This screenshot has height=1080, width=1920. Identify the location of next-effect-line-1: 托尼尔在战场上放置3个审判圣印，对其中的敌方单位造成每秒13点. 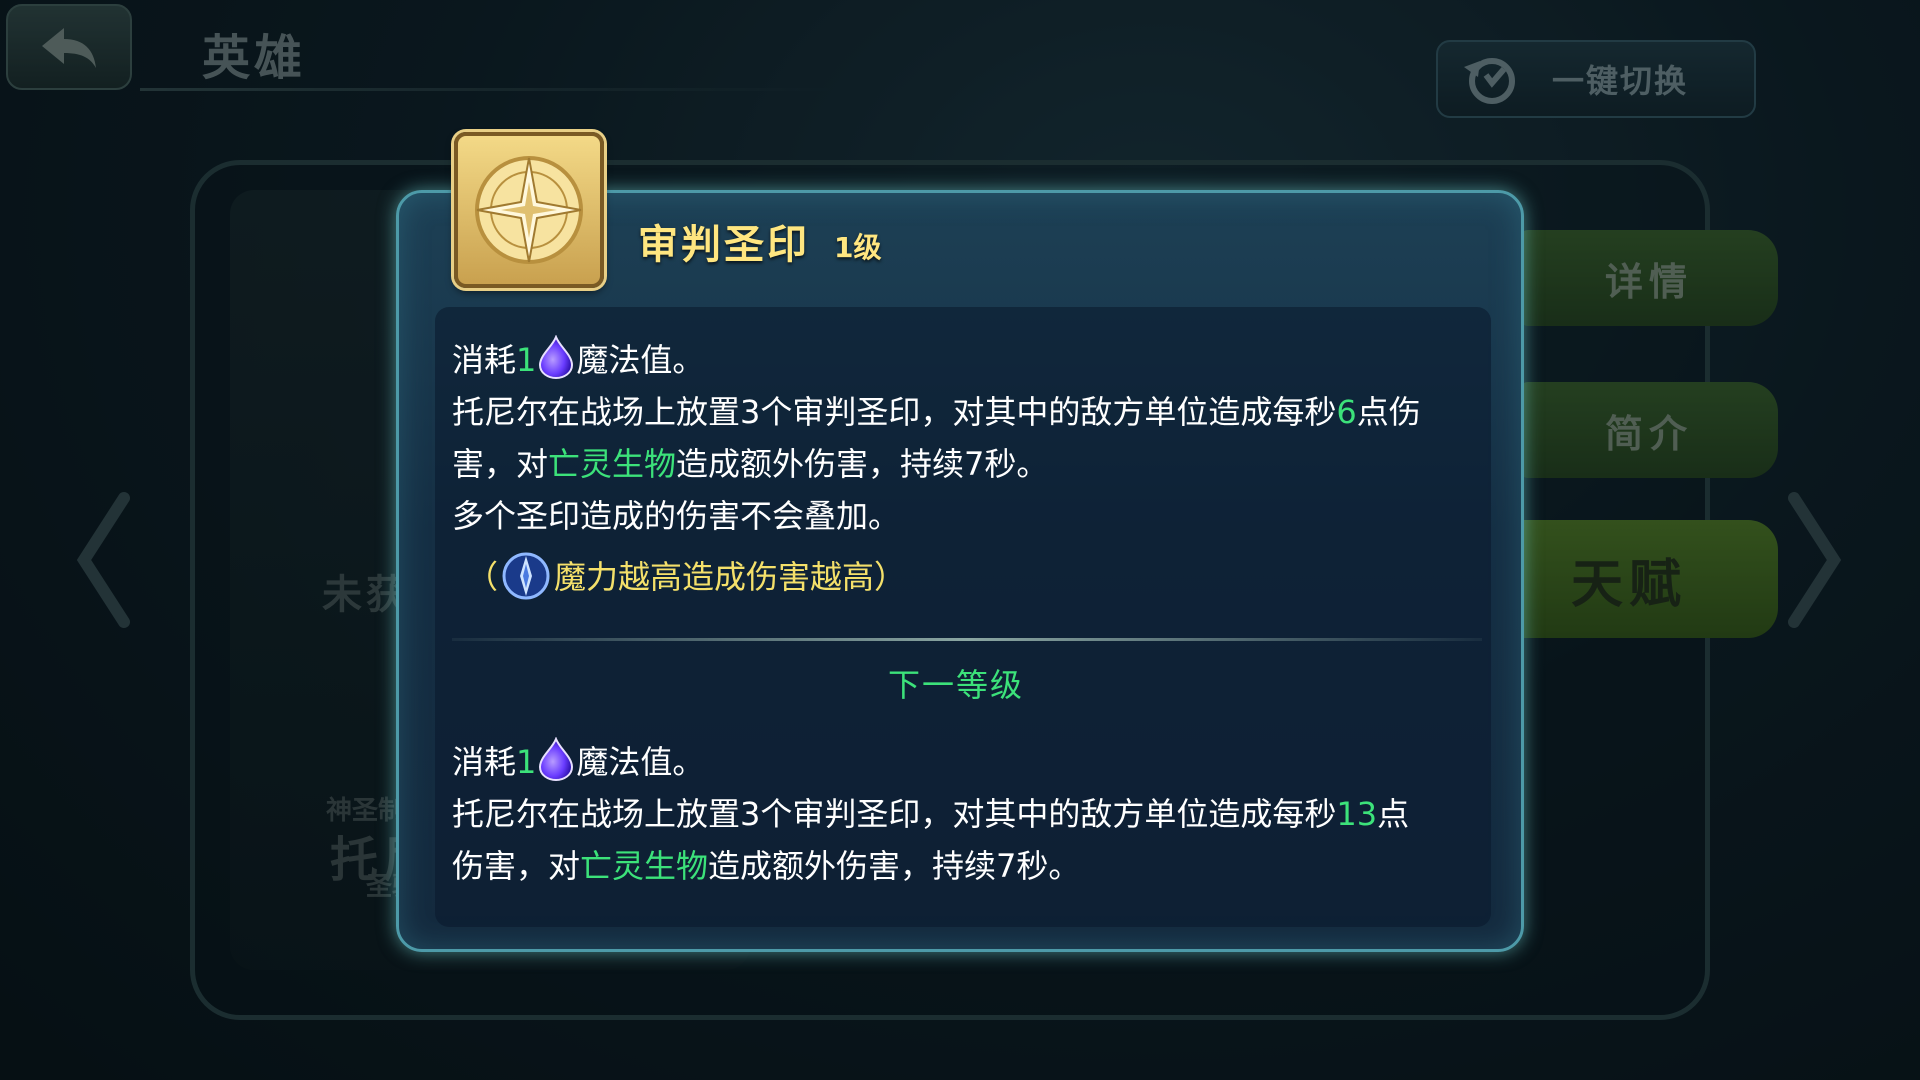
(930, 814).